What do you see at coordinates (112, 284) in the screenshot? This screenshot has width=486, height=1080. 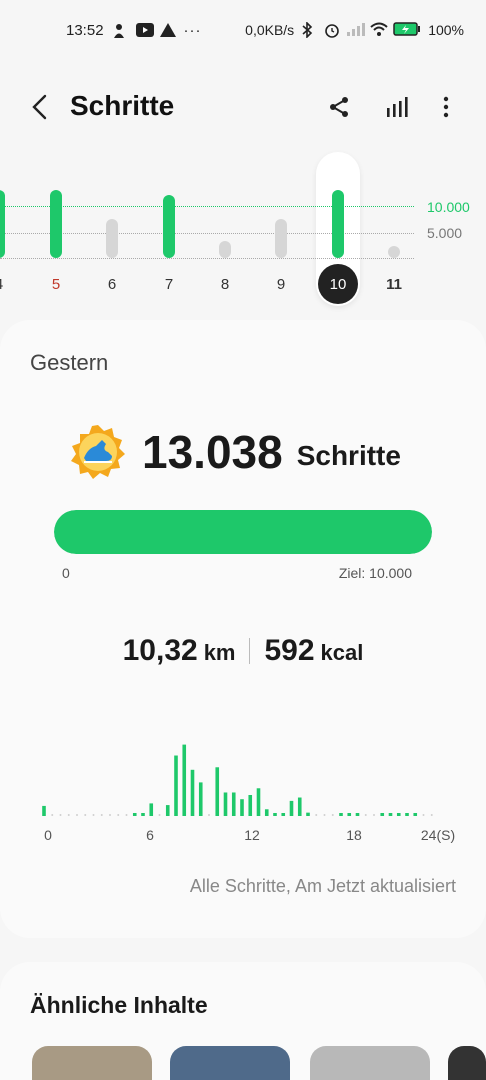 I see `day-label-6: 6` at bounding box center [112, 284].